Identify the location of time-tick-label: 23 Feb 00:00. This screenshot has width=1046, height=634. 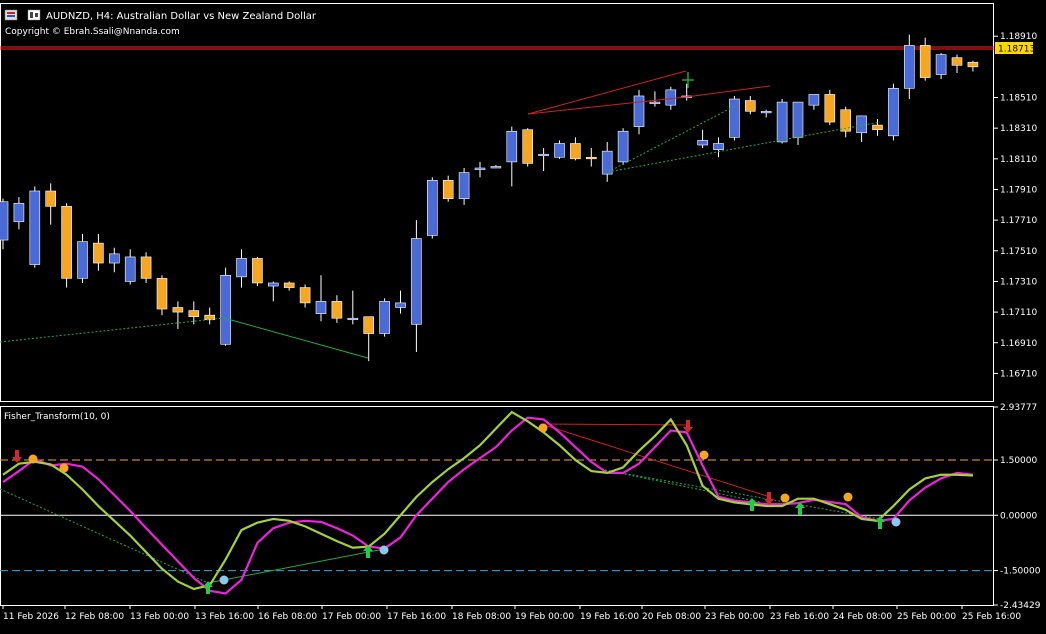
(734, 617).